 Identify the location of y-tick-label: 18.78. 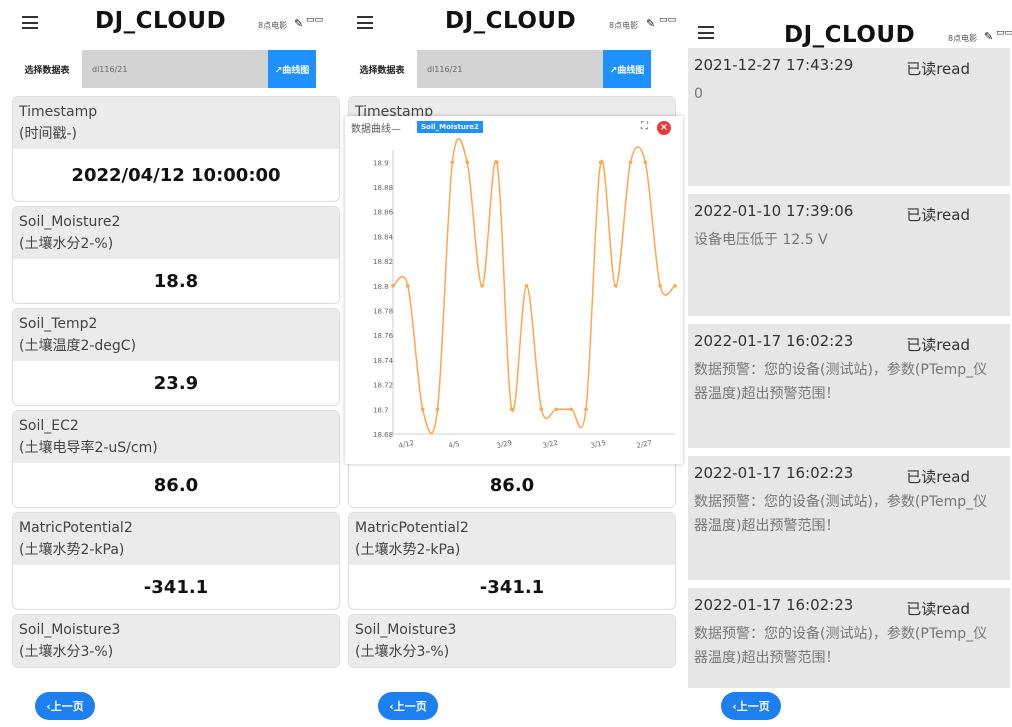
(383, 312).